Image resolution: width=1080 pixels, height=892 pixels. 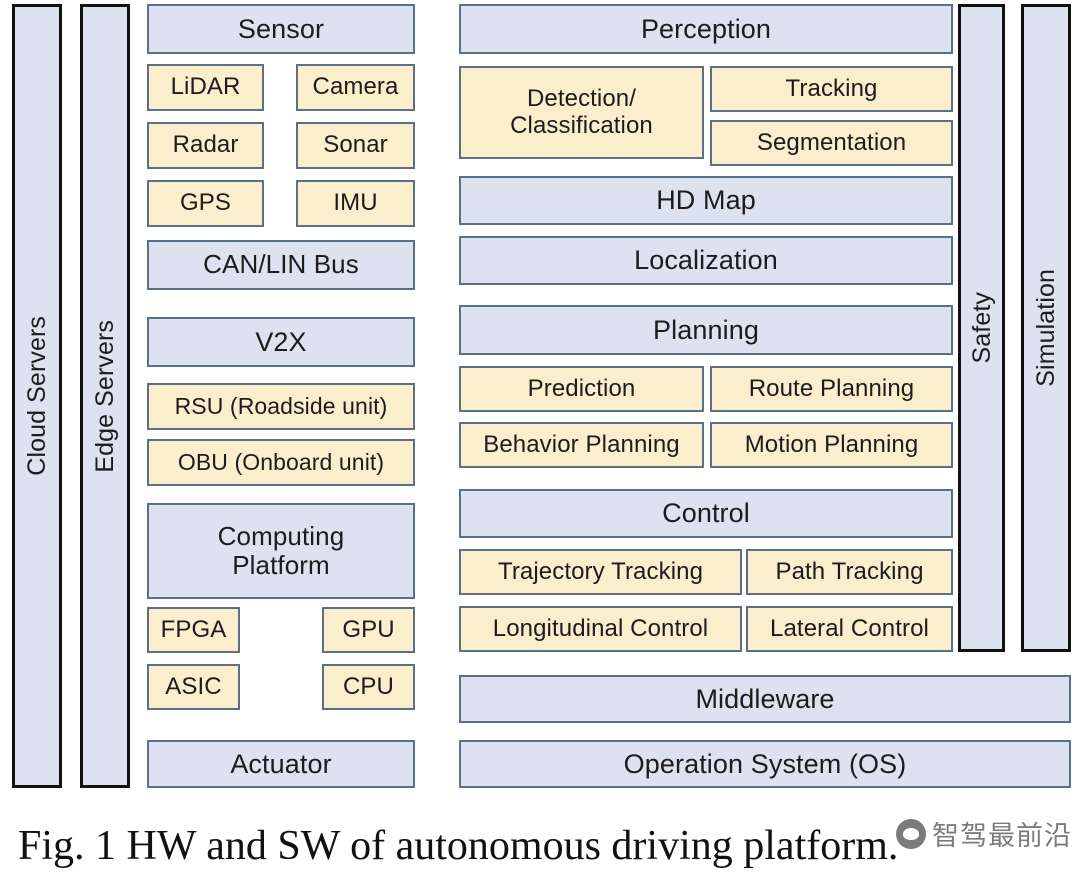 I want to click on sw-item-trajectory-tracking: Trajectory Tracking, so click(x=600, y=572).